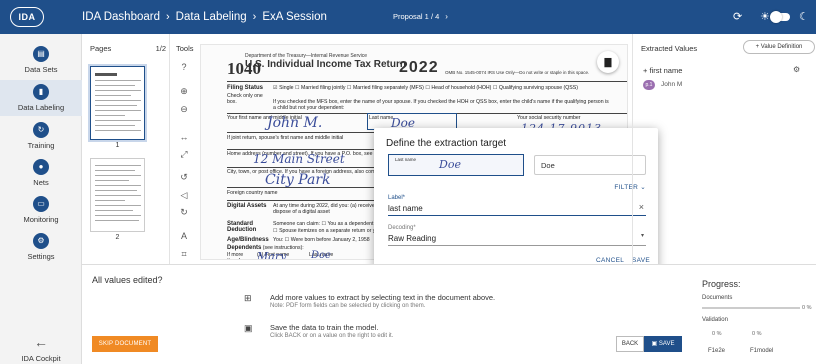 This screenshot has width=816, height=364. I want to click on tools-panel: Tools ? ⊕ ⊖ ↔ ⤢ ↺ ◁ ↻ A ⌗, so click(184, 149).